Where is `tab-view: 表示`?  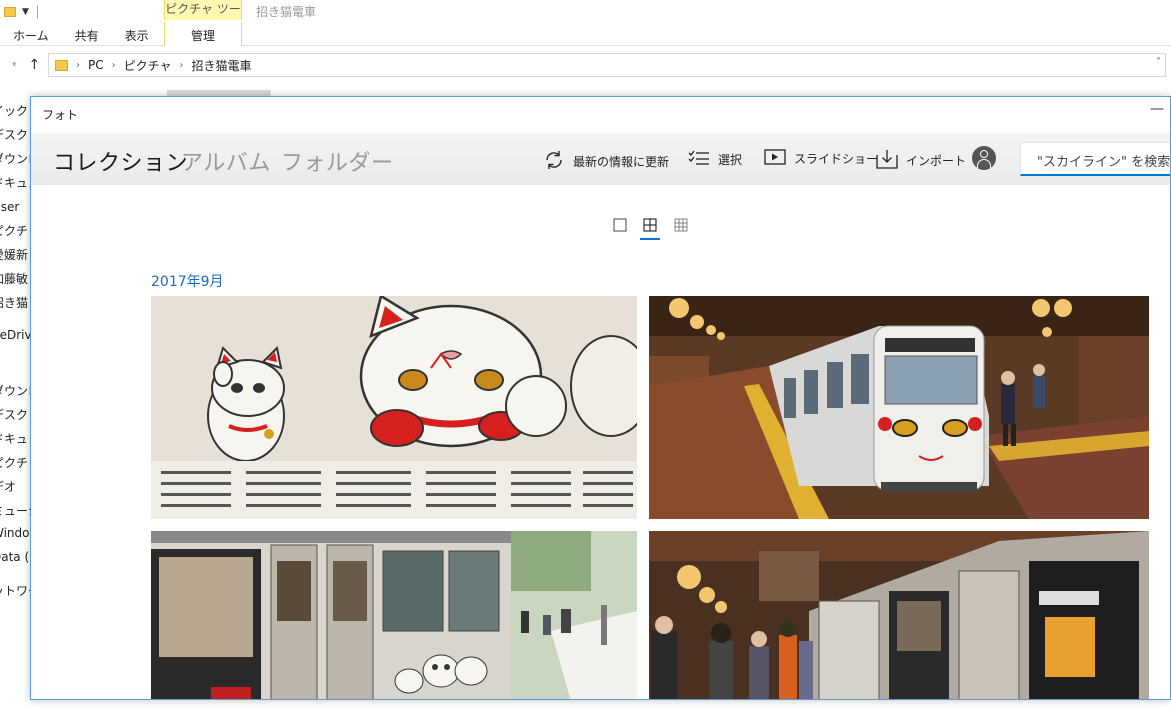
tab-view: 表示 is located at coordinates (137, 33).